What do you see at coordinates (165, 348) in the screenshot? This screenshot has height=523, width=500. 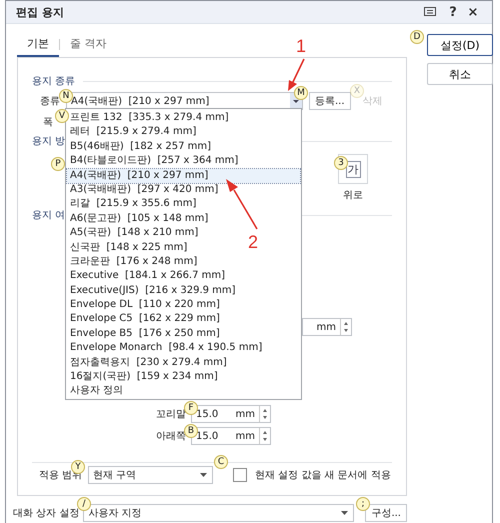 I see `dropdown-item: Envelope Monarch [98.4 x 190.5 mm]` at bounding box center [165, 348].